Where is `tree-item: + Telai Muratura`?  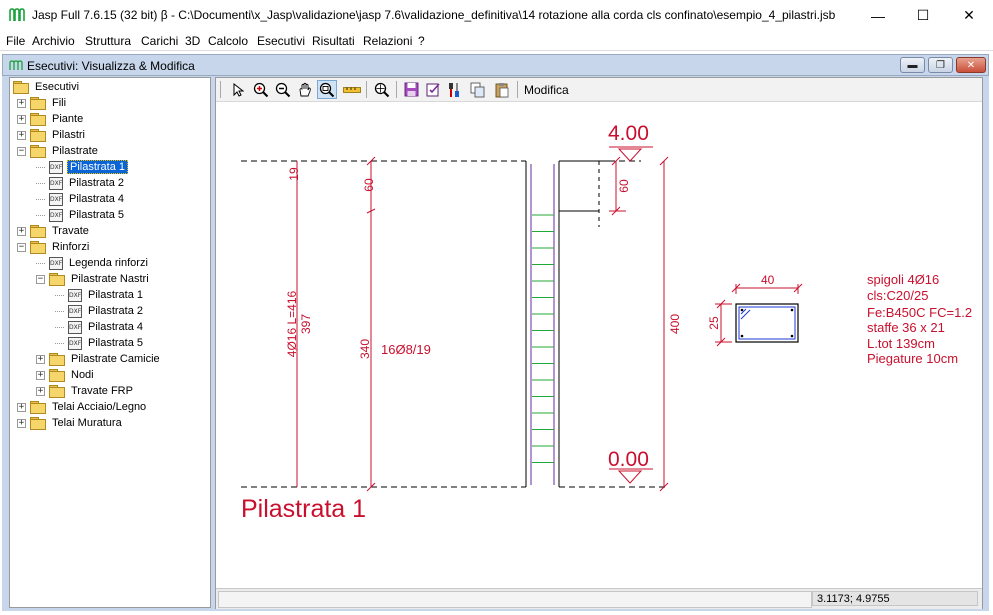 tree-item: + Telai Muratura is located at coordinates (70, 423).